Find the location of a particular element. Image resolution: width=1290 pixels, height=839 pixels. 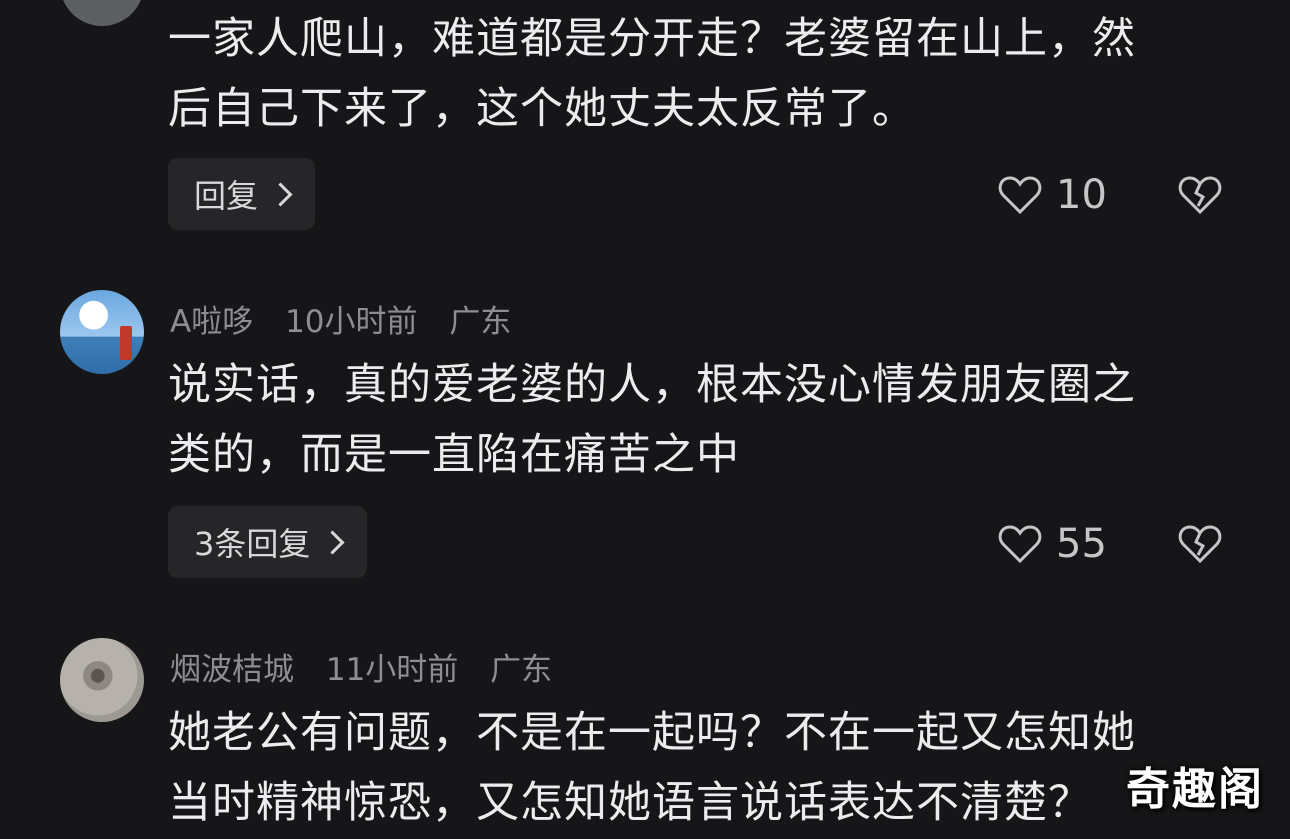

reply-label: 回复 is located at coordinates (226, 196).